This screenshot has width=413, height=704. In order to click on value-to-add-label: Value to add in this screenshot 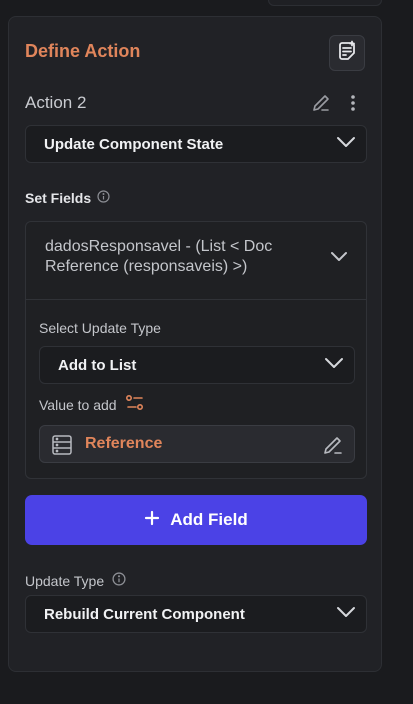, I will do `click(92, 404)`.